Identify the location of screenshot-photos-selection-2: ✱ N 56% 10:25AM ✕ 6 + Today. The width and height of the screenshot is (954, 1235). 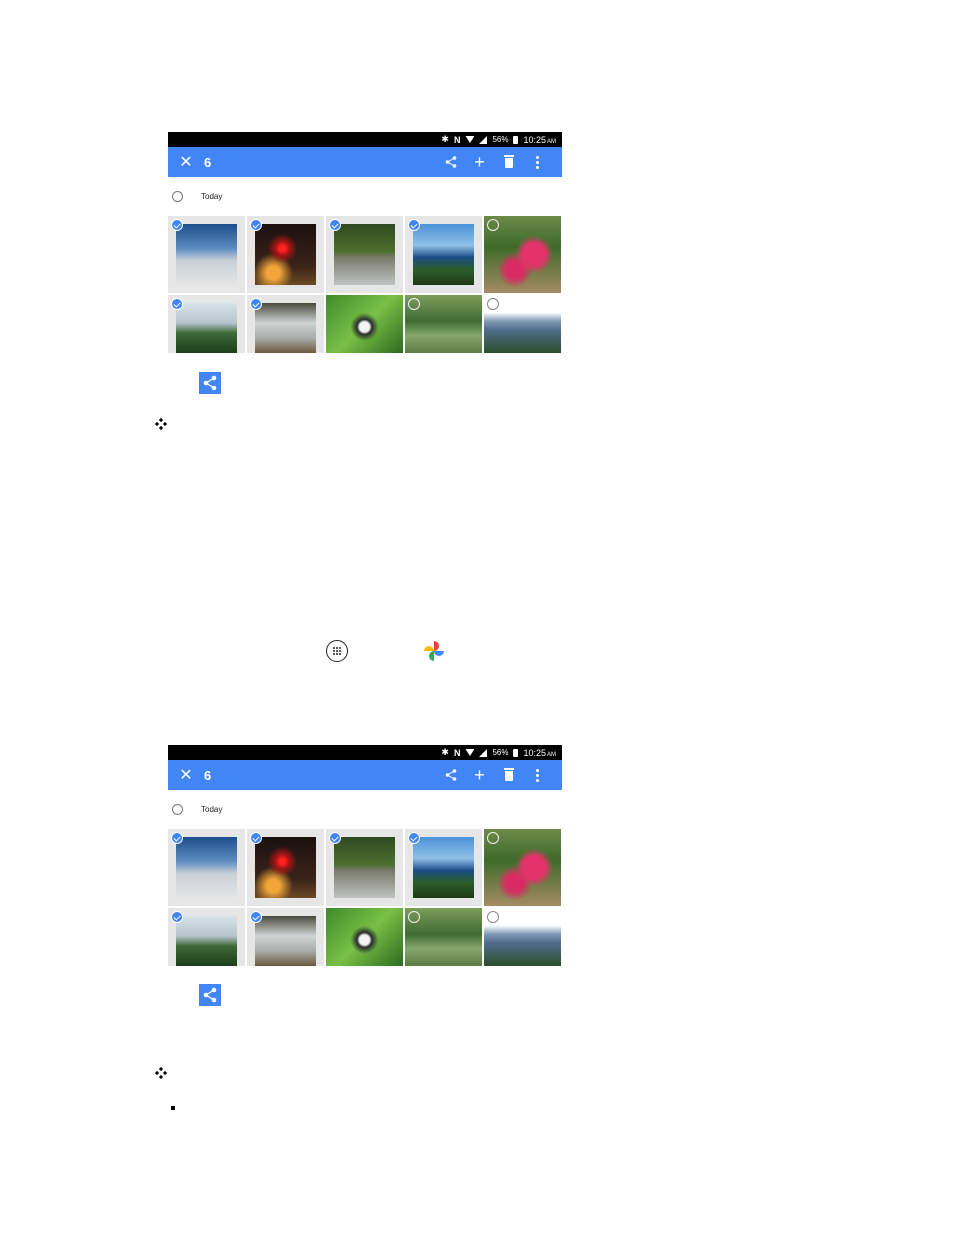
(365, 855).